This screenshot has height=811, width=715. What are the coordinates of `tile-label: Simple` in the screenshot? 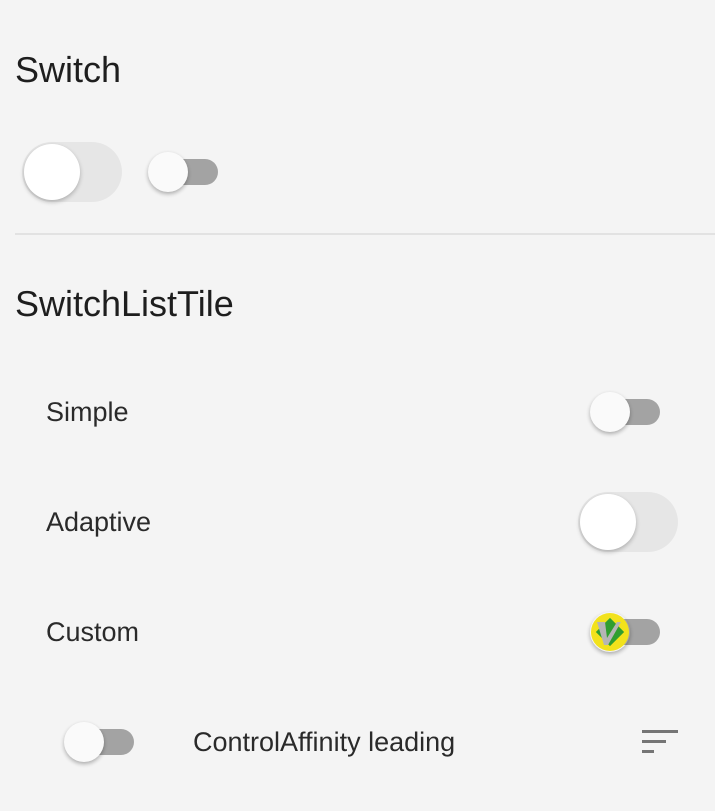 It's located at (88, 412).